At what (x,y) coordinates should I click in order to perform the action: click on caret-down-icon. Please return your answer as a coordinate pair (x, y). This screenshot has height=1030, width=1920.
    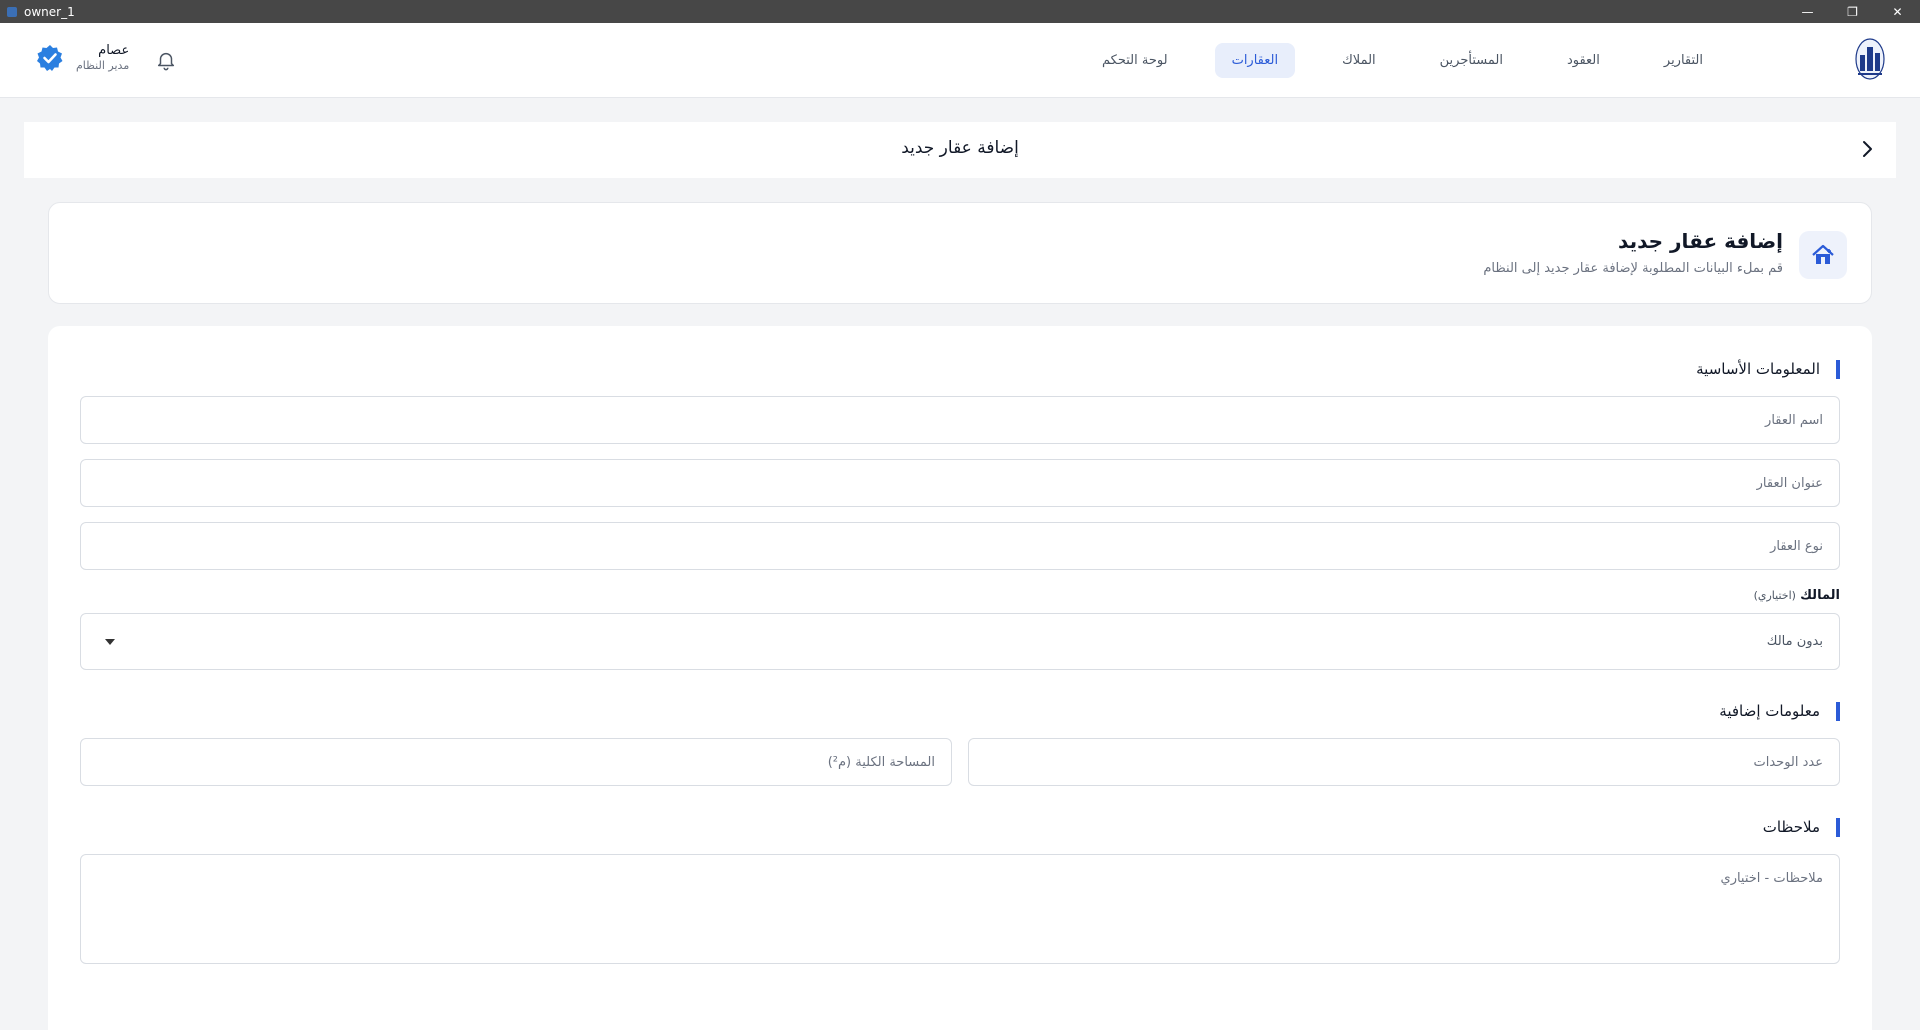
    Looking at the image, I should click on (110, 641).